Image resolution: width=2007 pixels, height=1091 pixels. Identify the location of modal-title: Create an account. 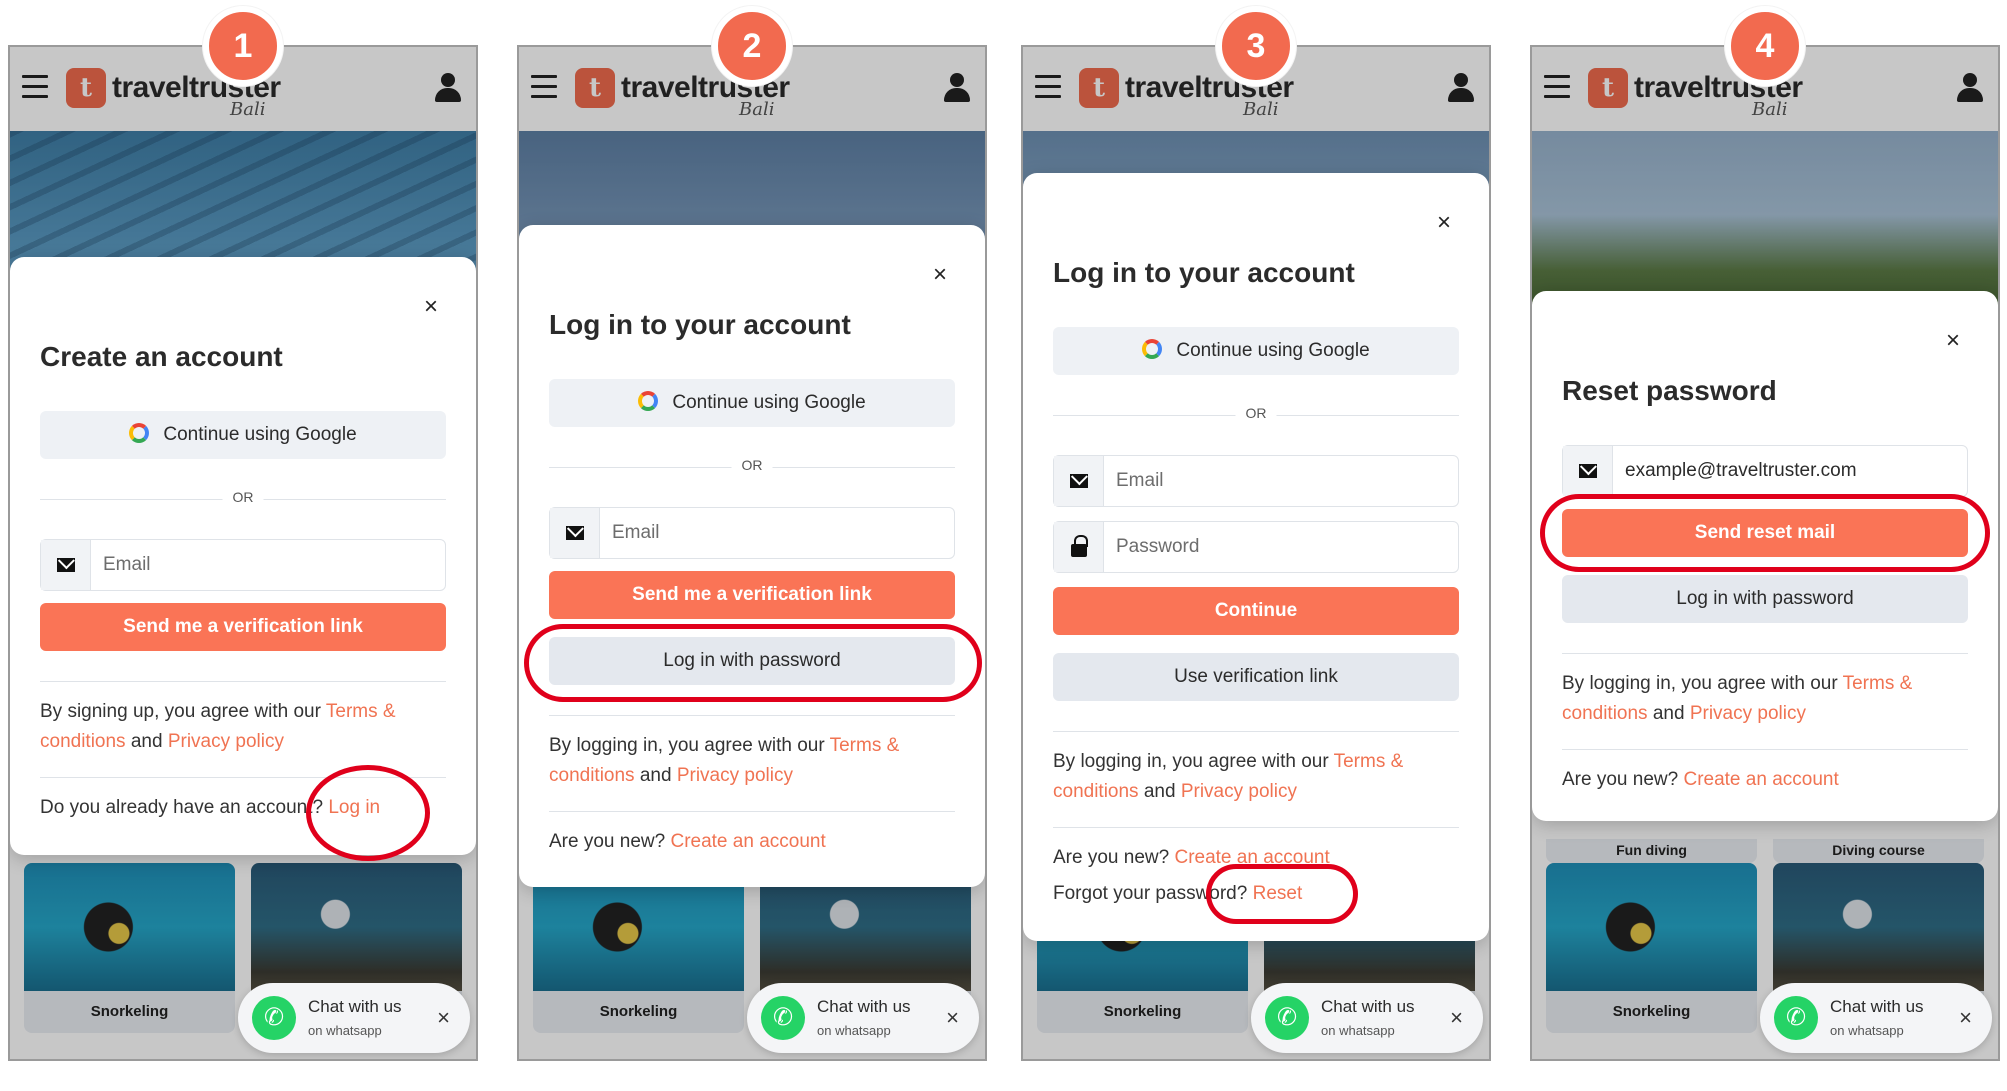
(161, 356).